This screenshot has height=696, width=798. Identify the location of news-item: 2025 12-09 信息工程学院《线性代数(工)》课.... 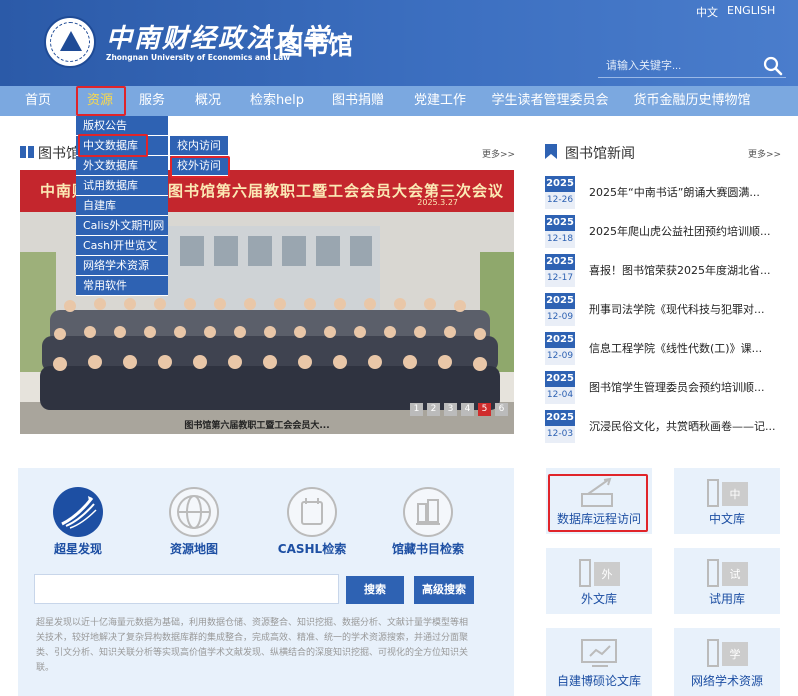
(663, 350).